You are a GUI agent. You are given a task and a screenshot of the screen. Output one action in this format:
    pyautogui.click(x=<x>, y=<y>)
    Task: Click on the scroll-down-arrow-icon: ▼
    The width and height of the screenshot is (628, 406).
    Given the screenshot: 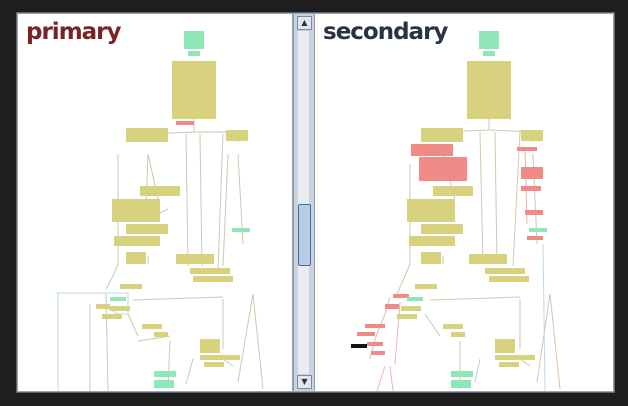 What is the action you would take?
    pyautogui.click(x=304, y=382)
    